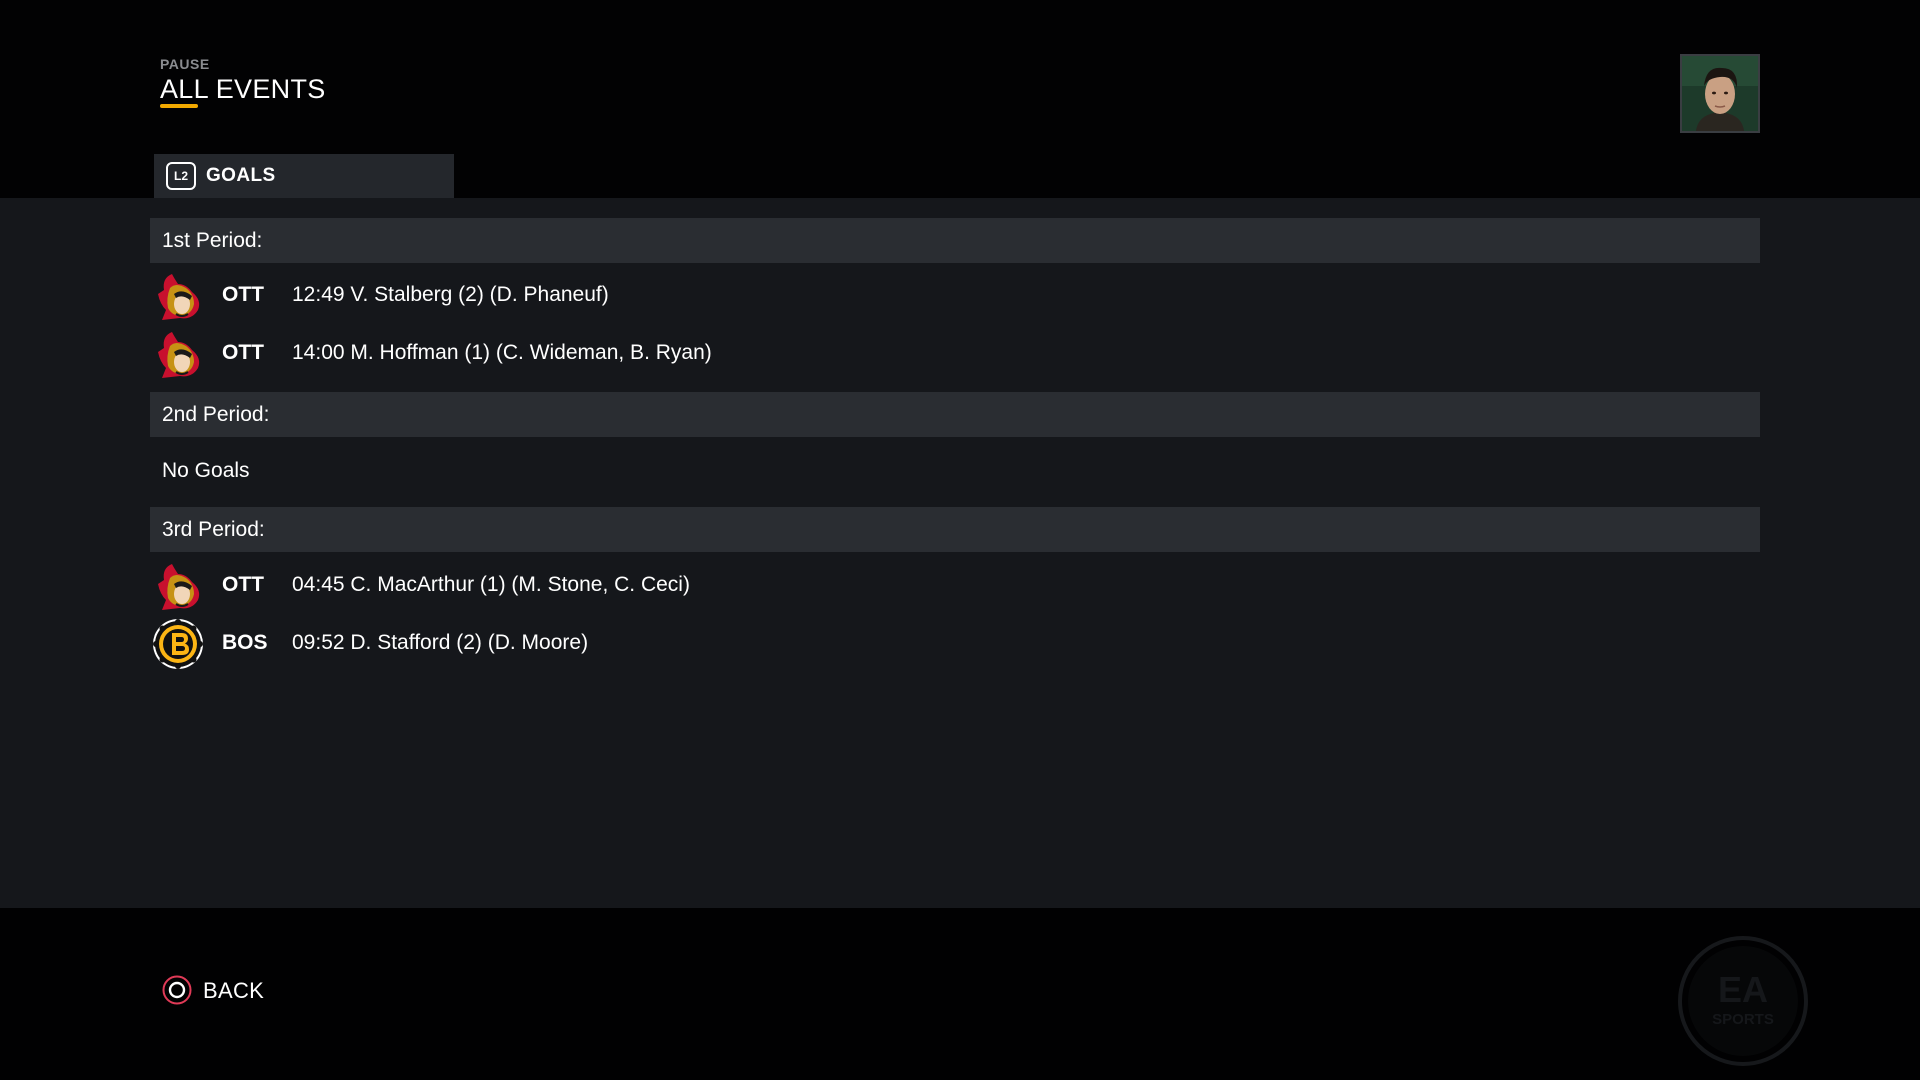  Describe the element at coordinates (241, 175) in the screenshot. I see `tab-label: GOALS` at that location.